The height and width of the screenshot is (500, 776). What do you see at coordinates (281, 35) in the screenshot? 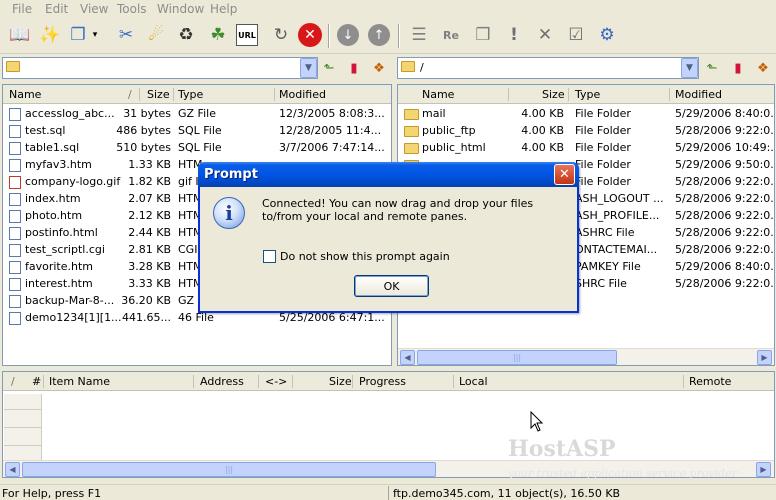
I see `refresh-icon: ↻` at bounding box center [281, 35].